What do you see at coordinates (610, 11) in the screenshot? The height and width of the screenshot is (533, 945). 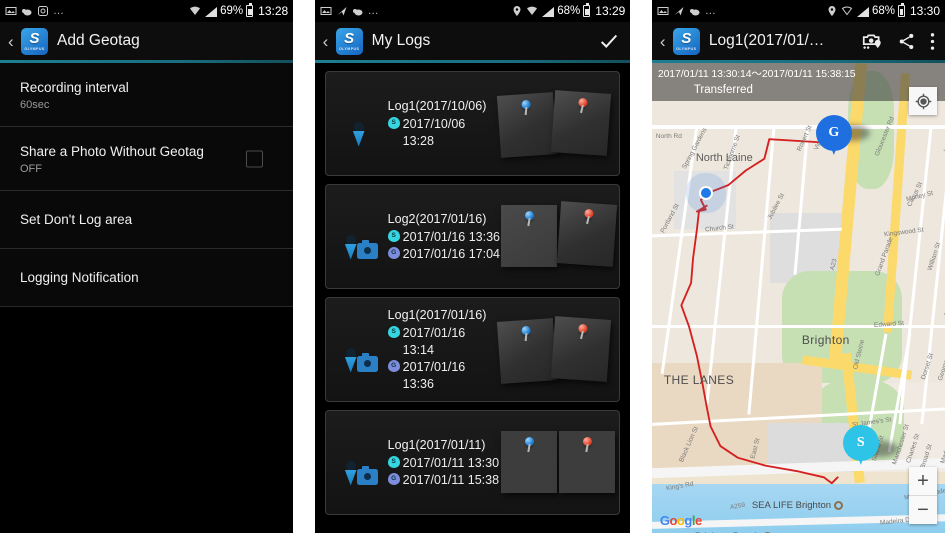 I see `clock: 13:29` at bounding box center [610, 11].